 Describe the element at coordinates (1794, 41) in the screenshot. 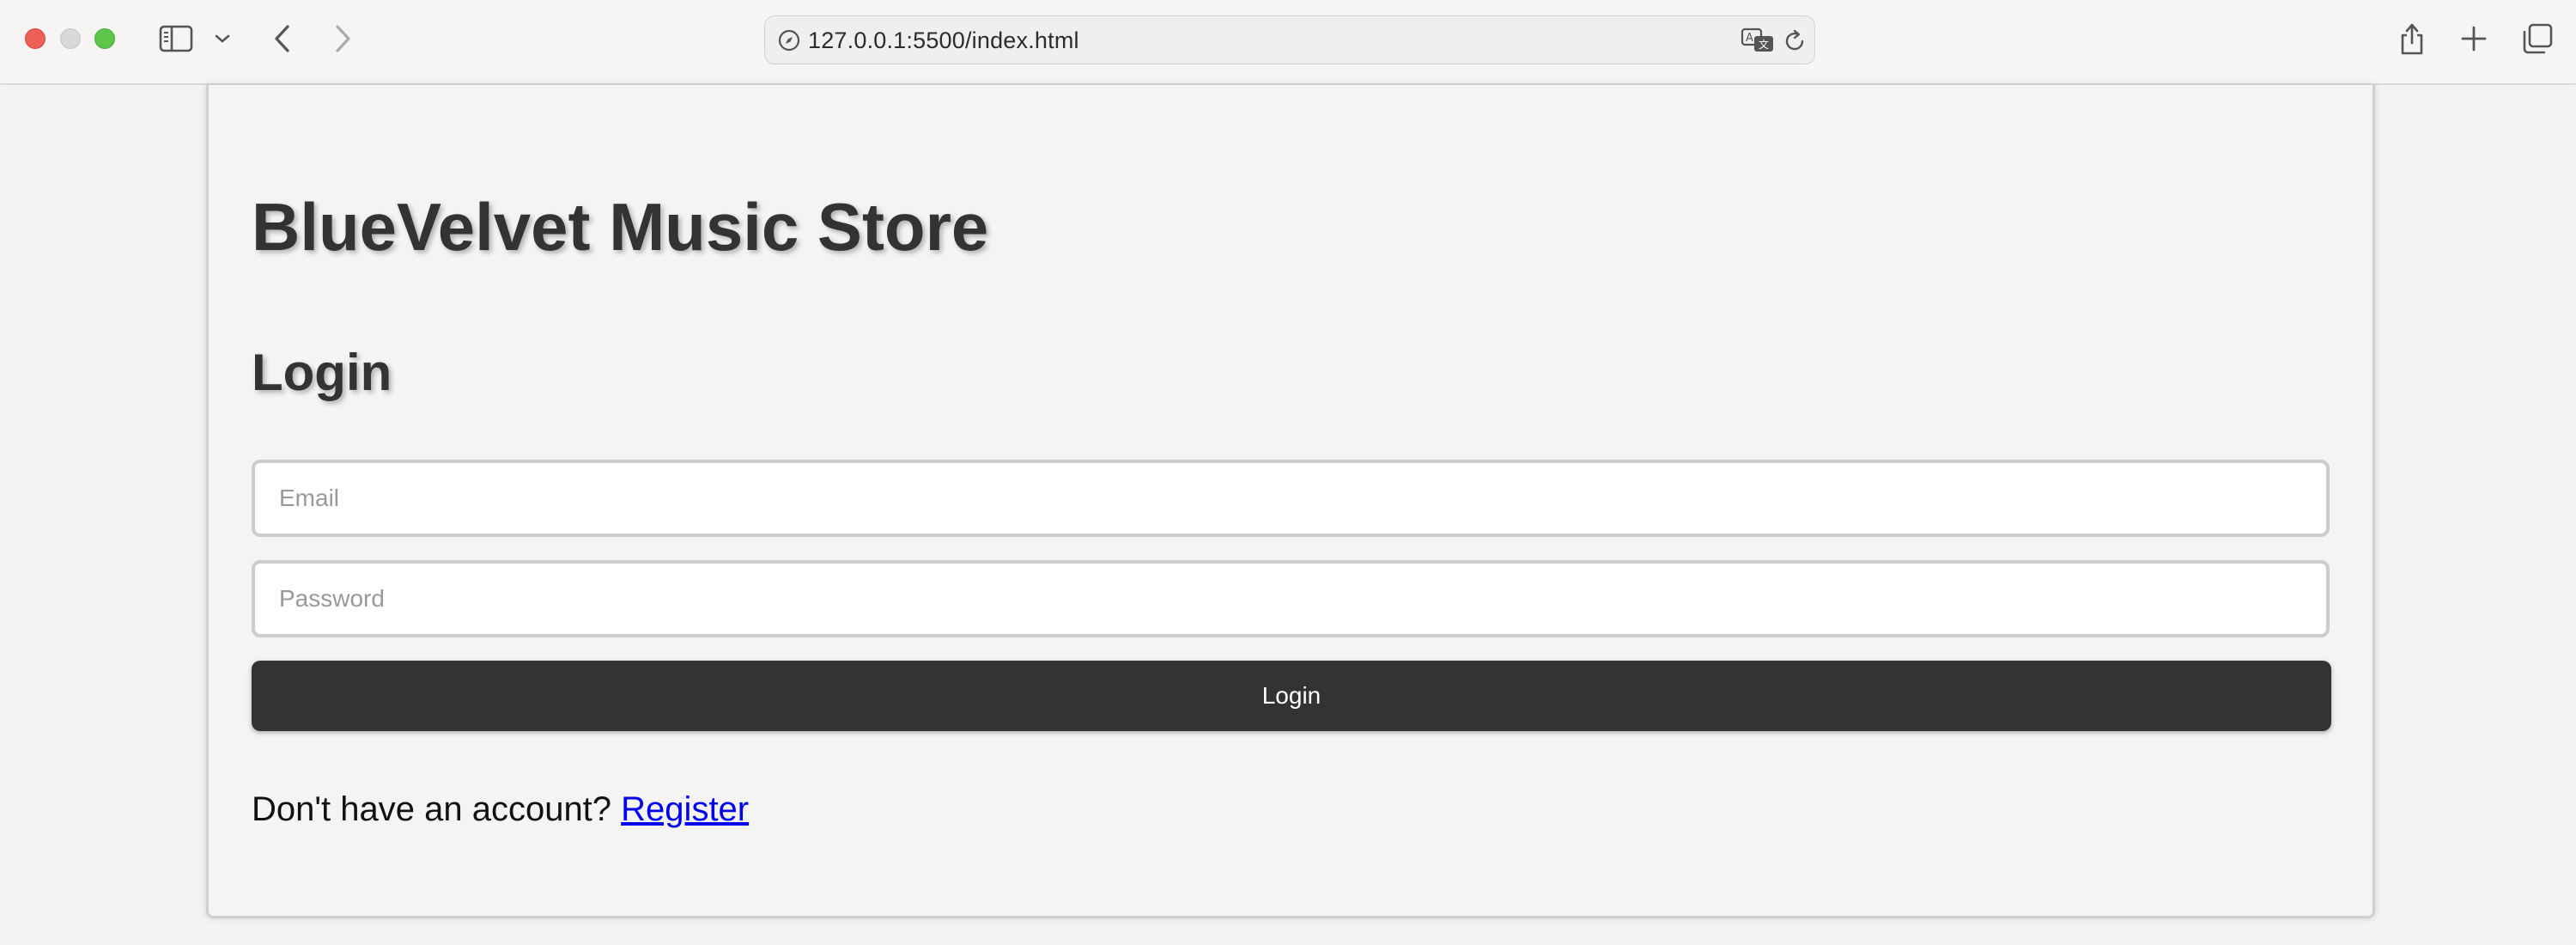

I see `reload-icon` at that location.